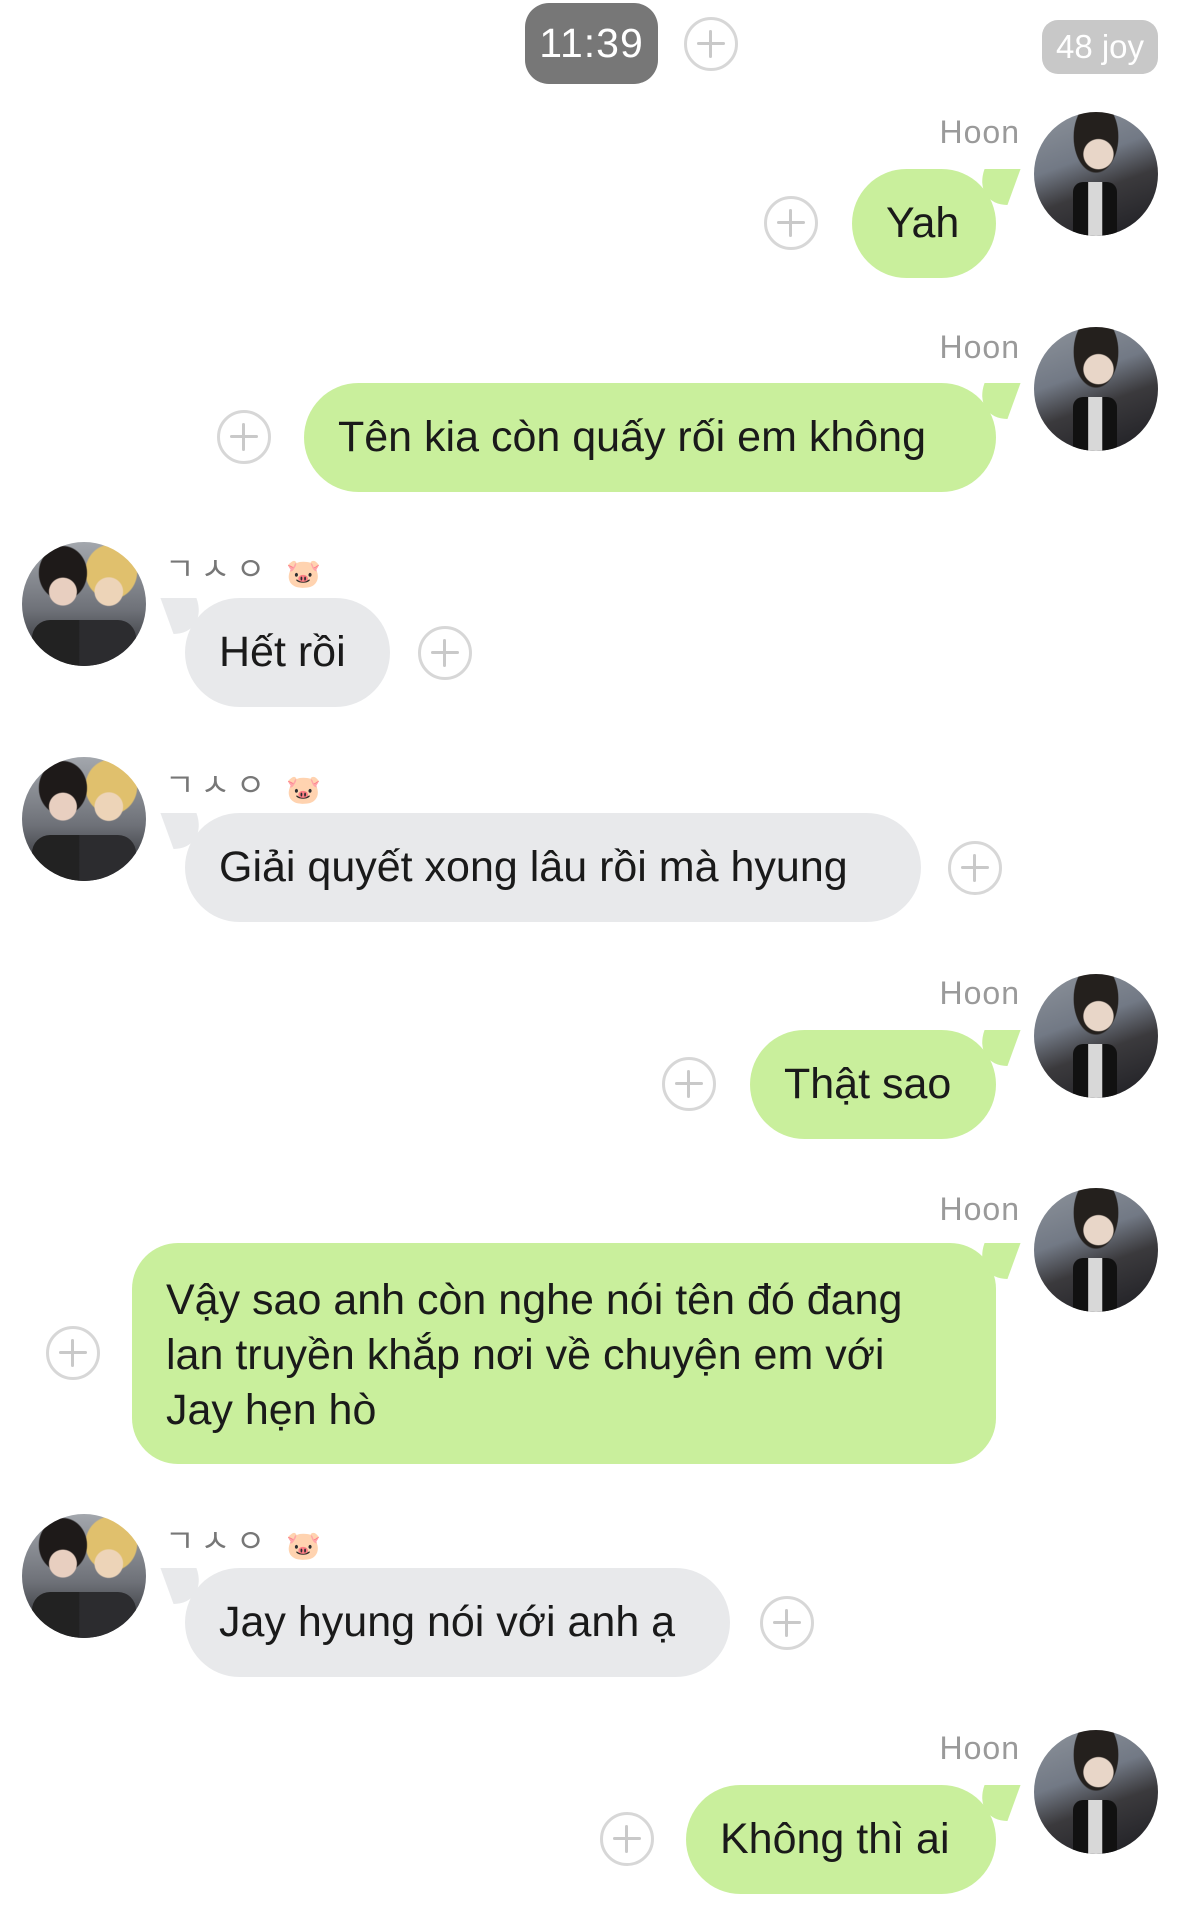 The height and width of the screenshot is (1920, 1178). Describe the element at coordinates (841, 1839) in the screenshot. I see `message-bubble: Không thì ai` at that location.